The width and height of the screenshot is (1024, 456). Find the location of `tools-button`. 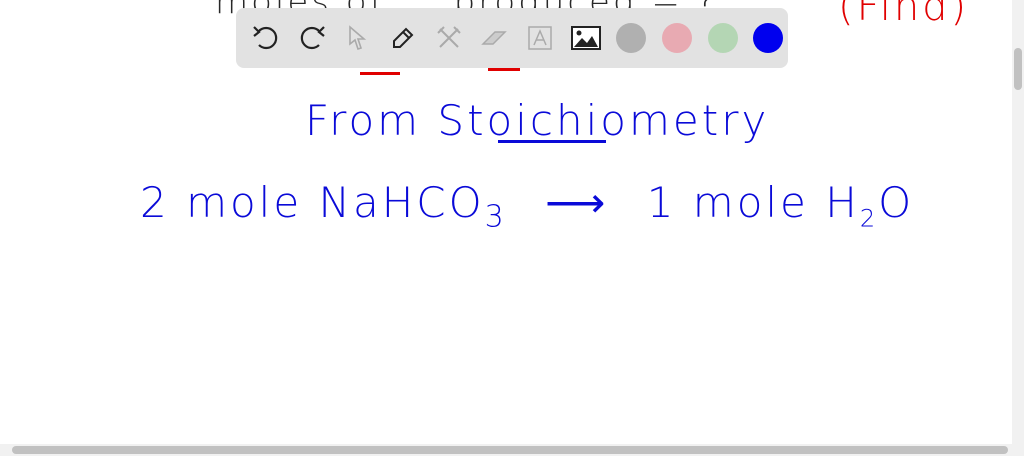

tools-button is located at coordinates (449, 38).